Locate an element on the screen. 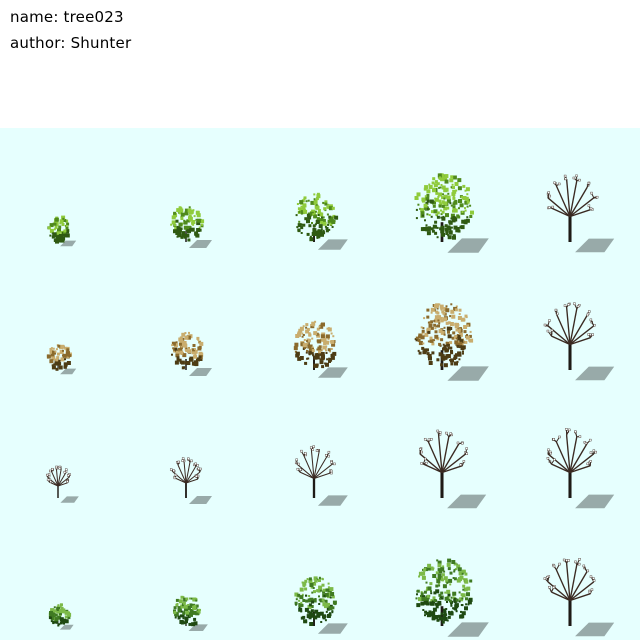  sprite-author-label: author: Shunter is located at coordinates (71, 43).